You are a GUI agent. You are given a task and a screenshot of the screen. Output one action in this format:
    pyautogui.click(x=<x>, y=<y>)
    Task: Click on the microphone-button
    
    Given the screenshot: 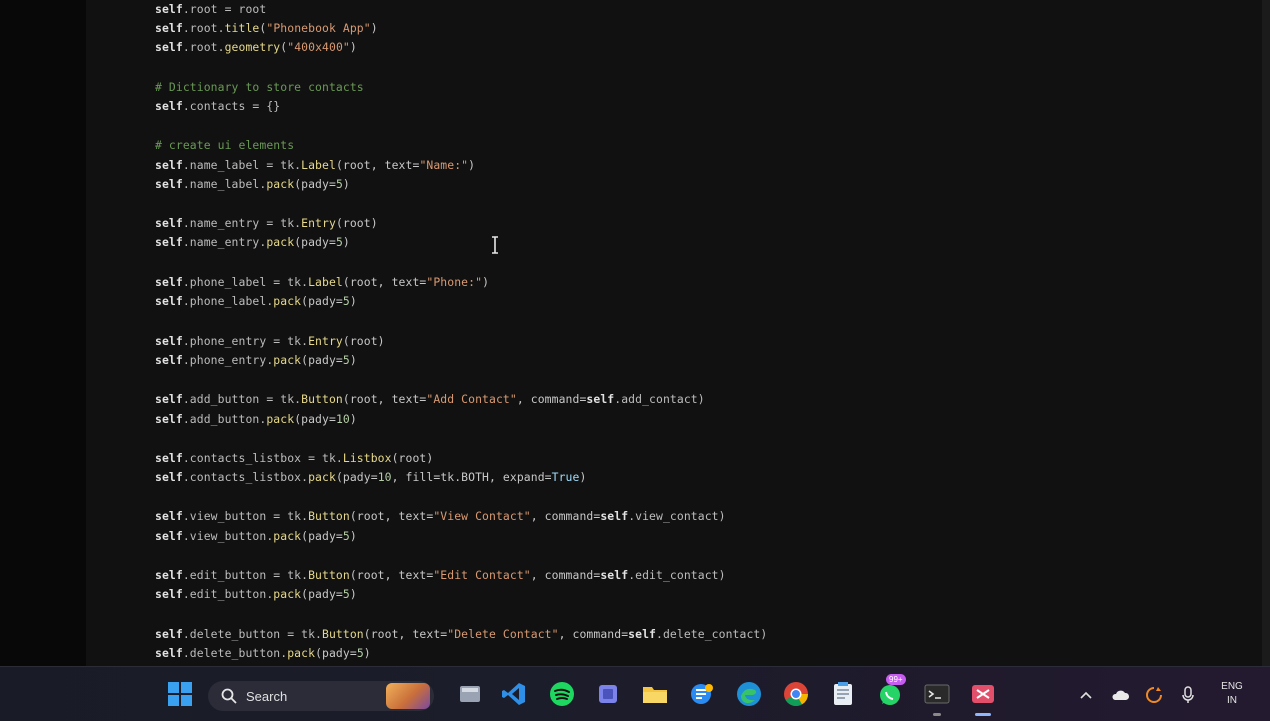 What is the action you would take?
    pyautogui.click(x=1188, y=695)
    